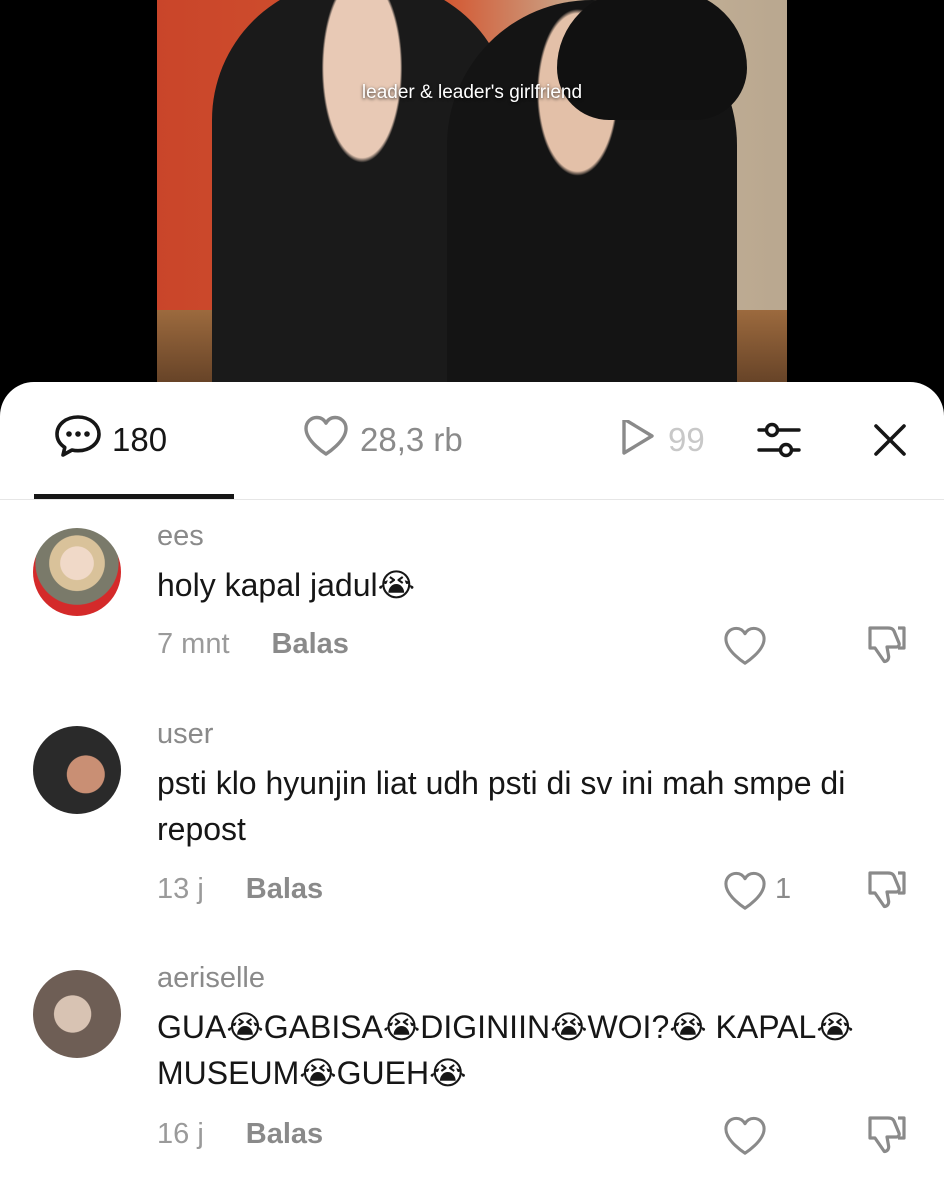 This screenshot has width=944, height=1200. I want to click on likes-count: 28,3 rb, so click(411, 439).